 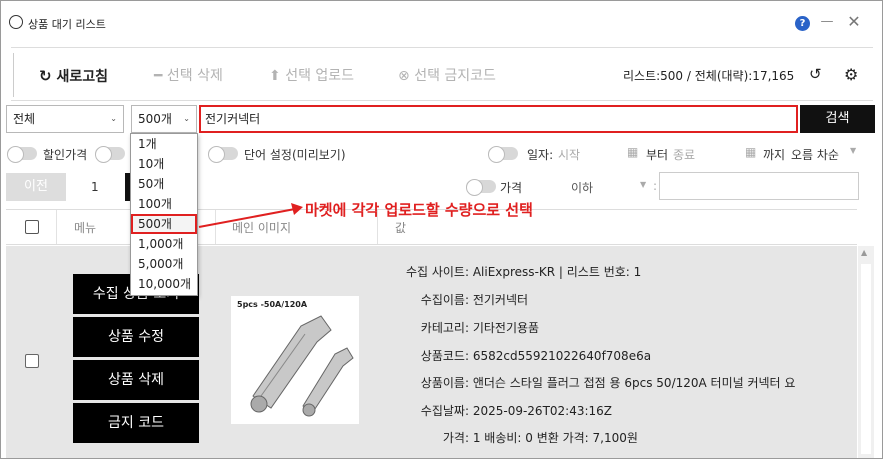 I want to click on row-checkbox, so click(x=32, y=361).